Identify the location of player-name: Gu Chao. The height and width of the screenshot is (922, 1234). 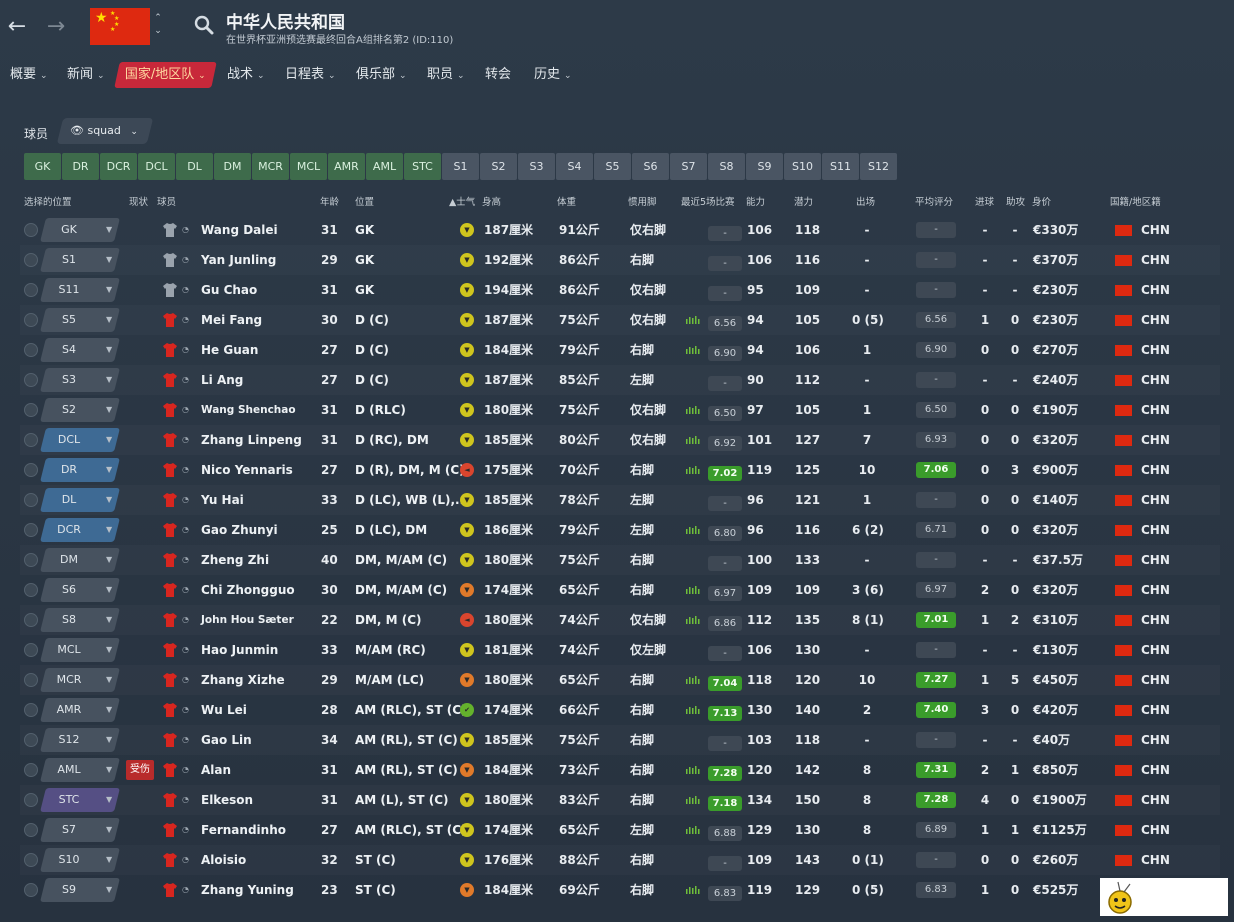
(229, 290).